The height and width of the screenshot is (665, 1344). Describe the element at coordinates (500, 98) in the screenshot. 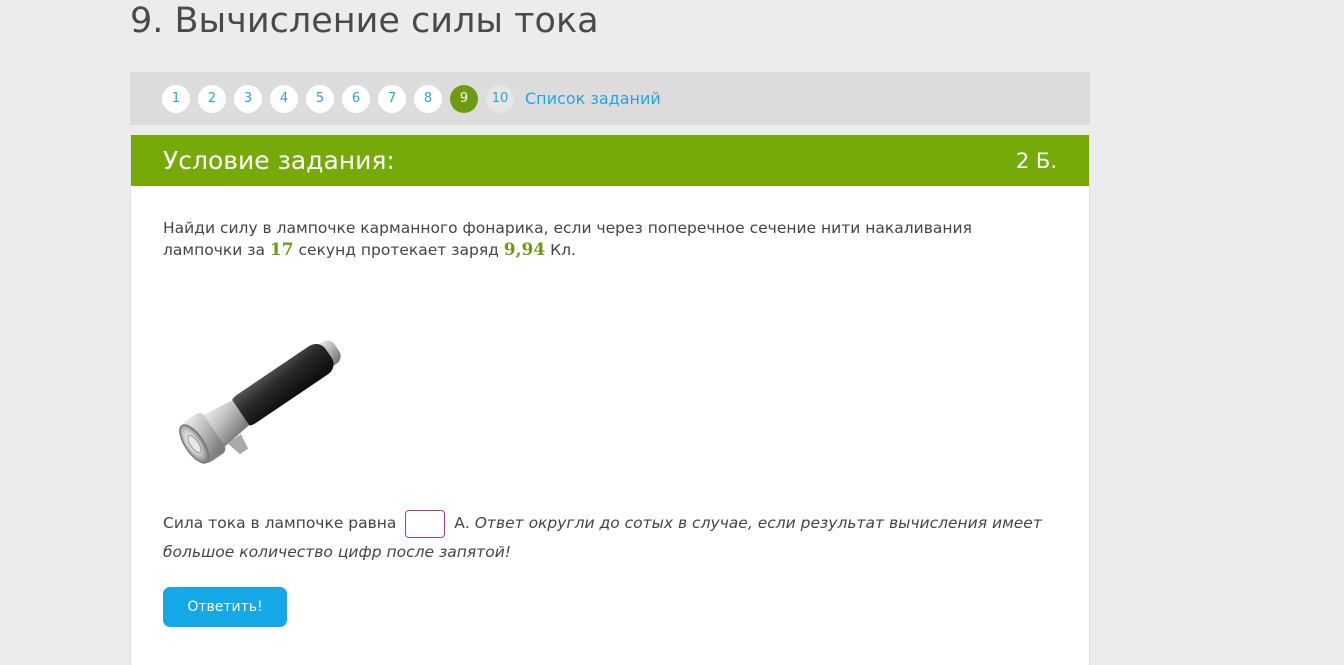

I see `pager-item-10: 10` at that location.